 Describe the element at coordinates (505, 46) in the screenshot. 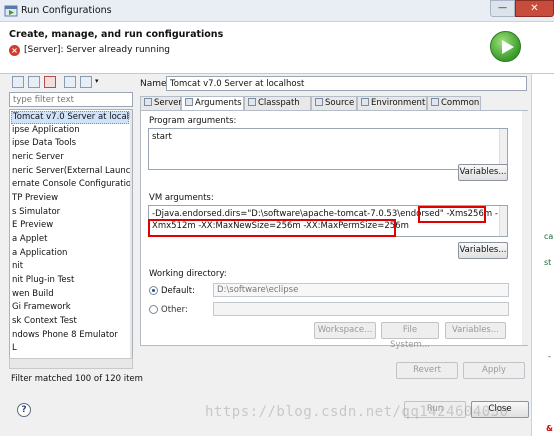

I see `run-icon` at that location.